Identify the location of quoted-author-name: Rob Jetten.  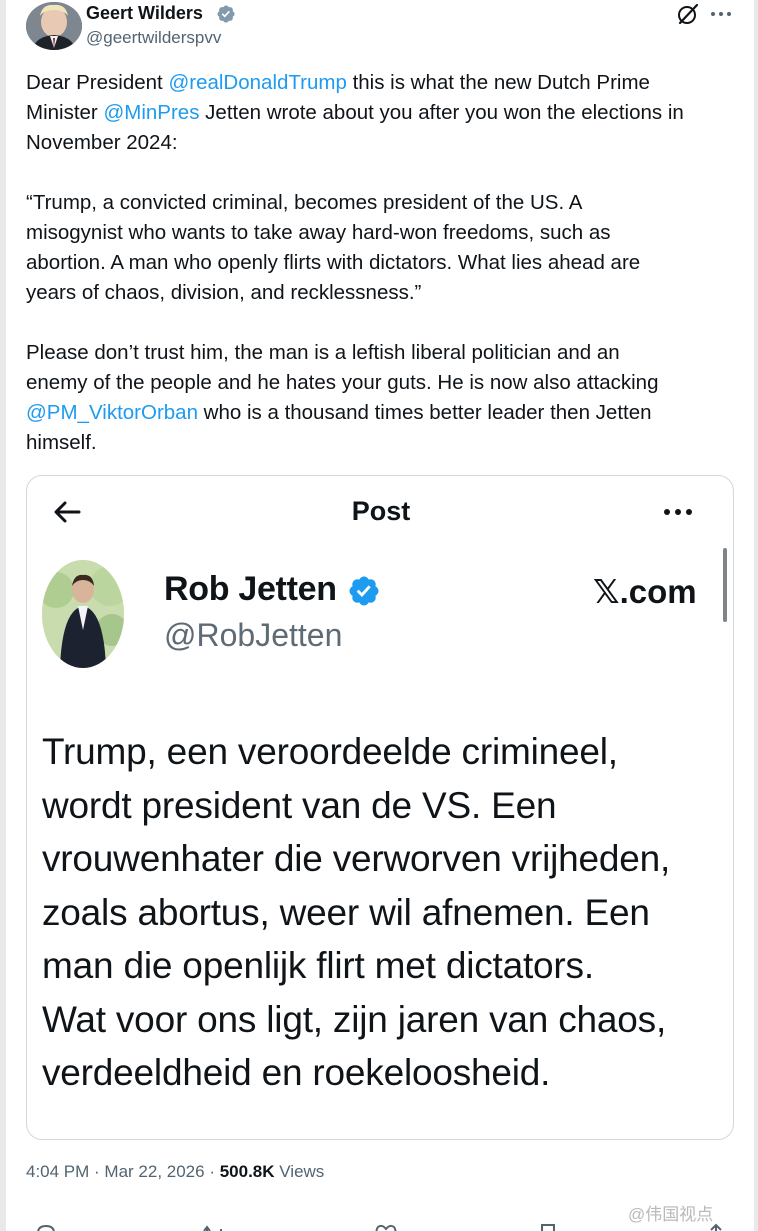
(250, 589).